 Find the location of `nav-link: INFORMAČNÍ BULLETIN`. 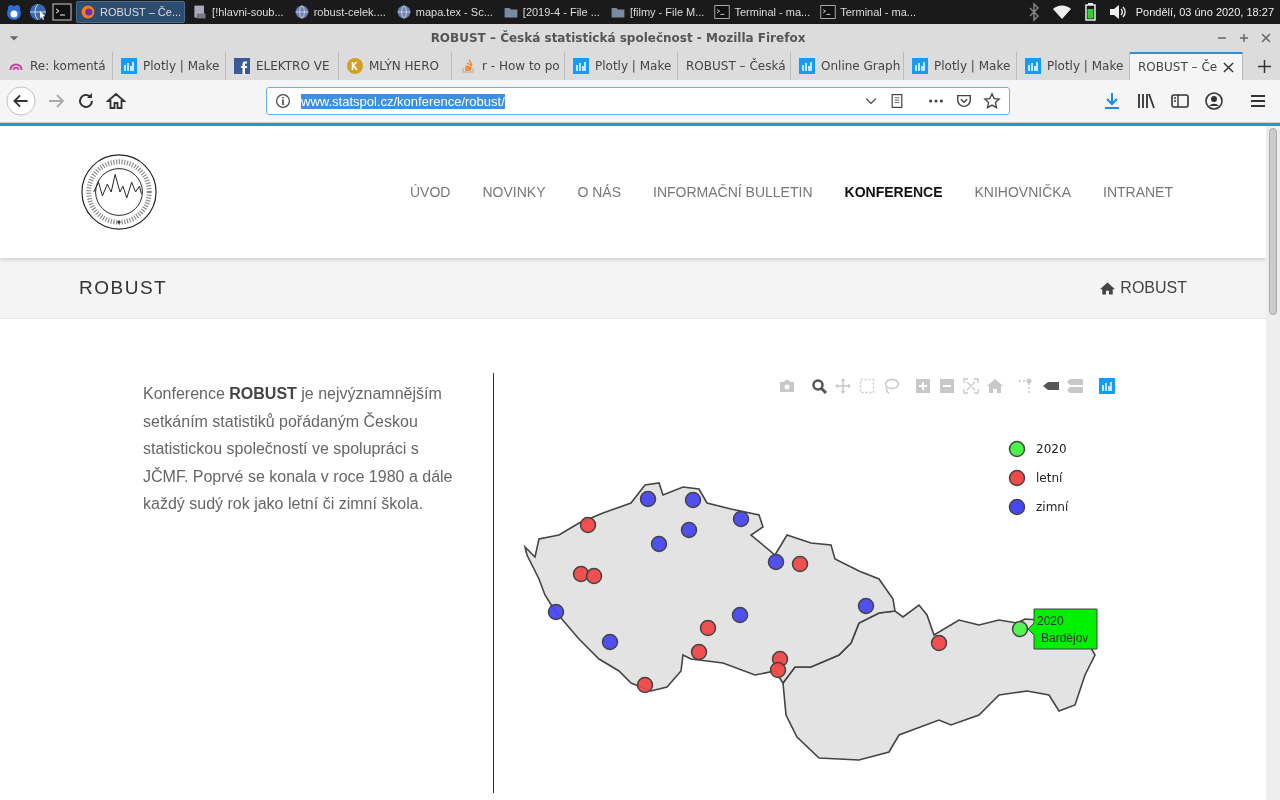

nav-link: INFORMAČNÍ BULLETIN is located at coordinates (733, 192).